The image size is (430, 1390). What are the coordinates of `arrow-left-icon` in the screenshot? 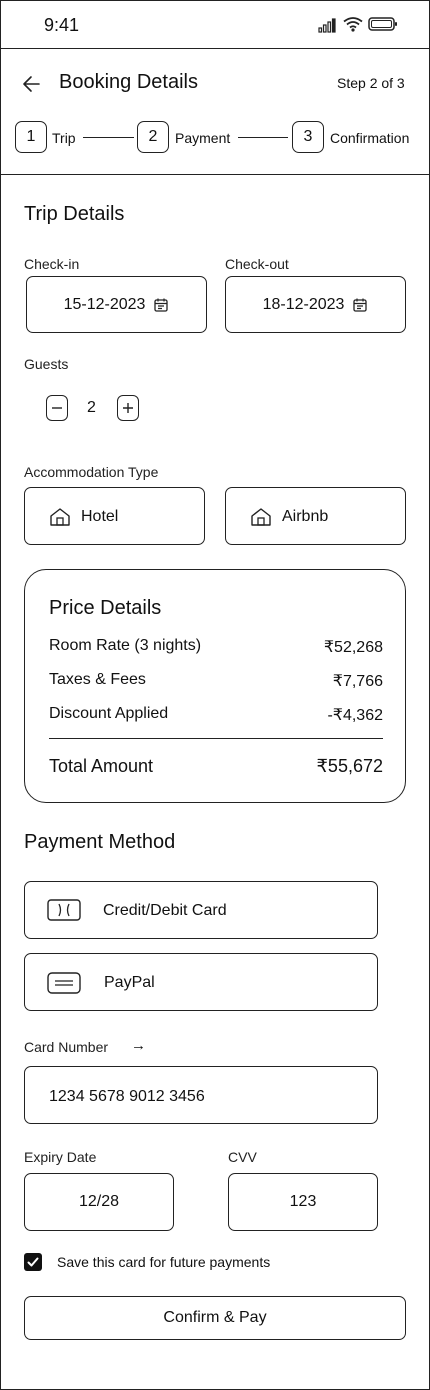 It's located at (31, 84).